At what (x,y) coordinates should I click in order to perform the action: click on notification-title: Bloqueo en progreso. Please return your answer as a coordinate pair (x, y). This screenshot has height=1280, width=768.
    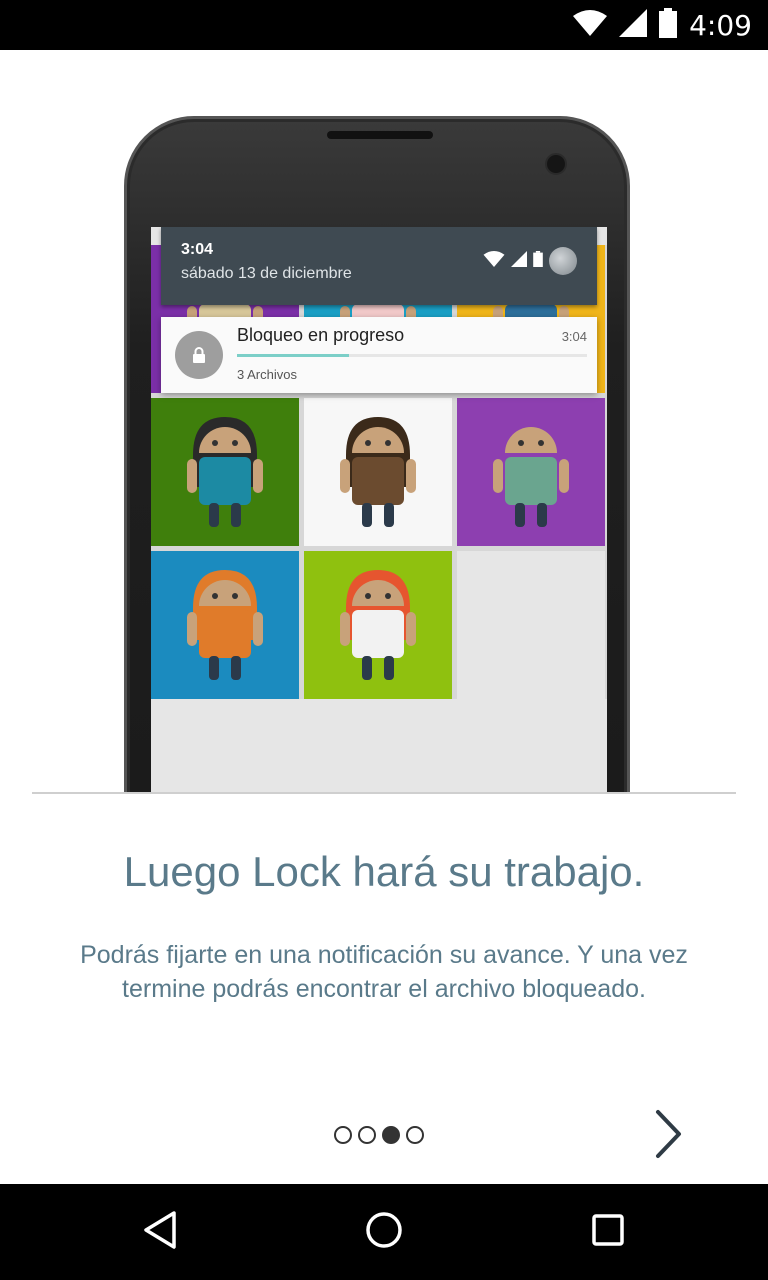
    Looking at the image, I should click on (321, 335).